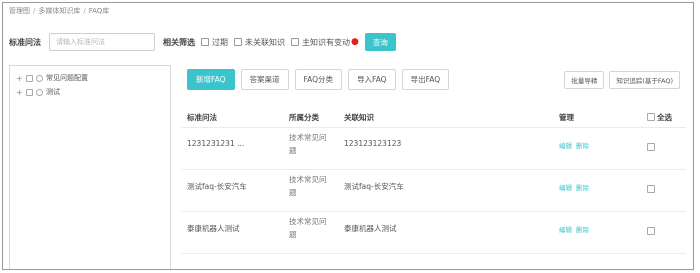 This screenshot has height=273, width=700. Describe the element at coordinates (664, 117) in the screenshot. I see `select-all-label: 全选` at that location.